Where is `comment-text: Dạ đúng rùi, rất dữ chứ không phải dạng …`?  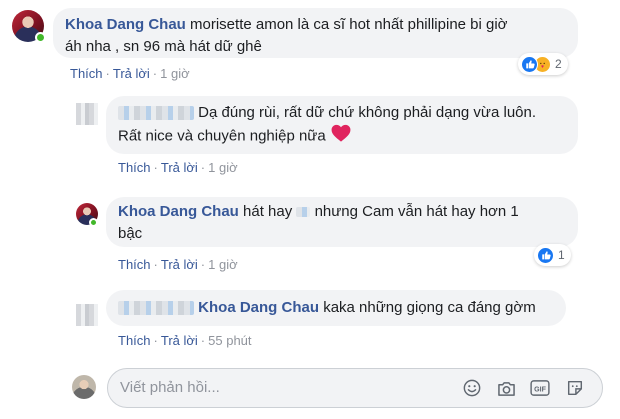
comment-text: Dạ đúng rùi, rất dữ chứ không phải dạng … is located at coordinates (367, 112).